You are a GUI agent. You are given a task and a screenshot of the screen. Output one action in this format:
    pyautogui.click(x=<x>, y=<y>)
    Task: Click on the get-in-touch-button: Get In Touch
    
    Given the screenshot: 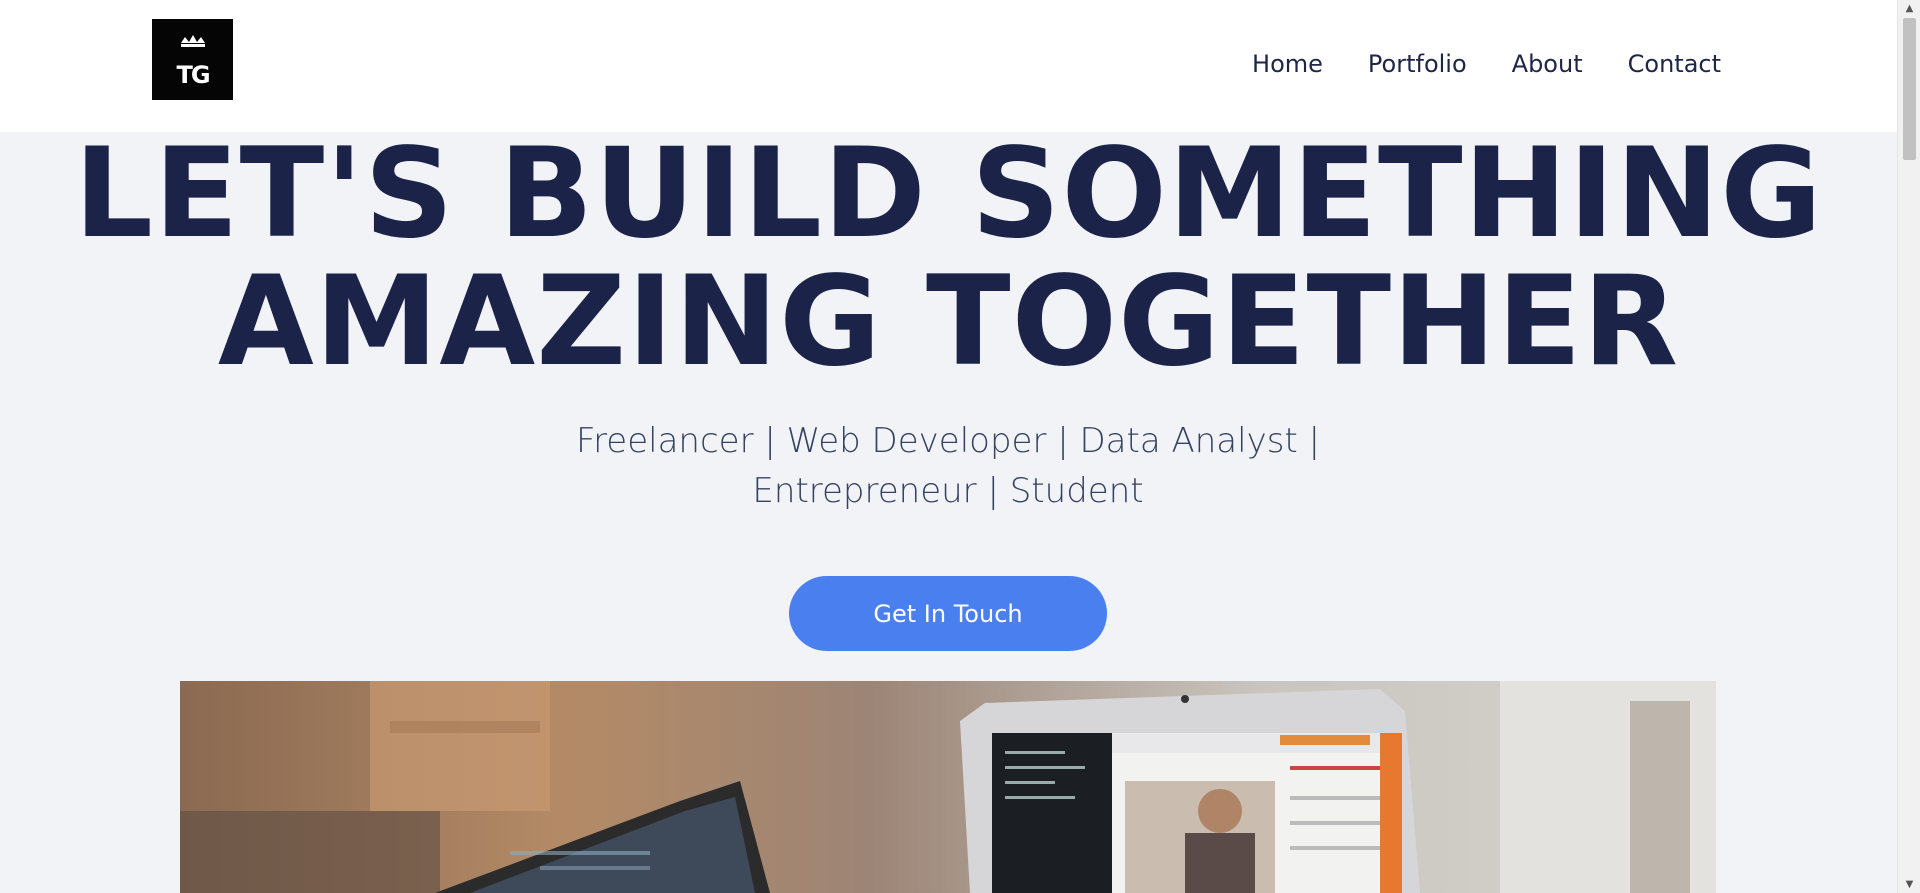 What is the action you would take?
    pyautogui.click(x=948, y=613)
    